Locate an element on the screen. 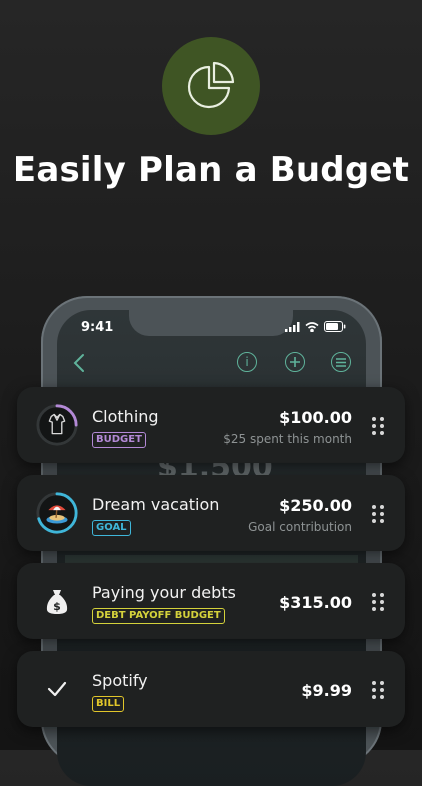 This screenshot has height=786, width=422. add-button is located at coordinates (295, 362).